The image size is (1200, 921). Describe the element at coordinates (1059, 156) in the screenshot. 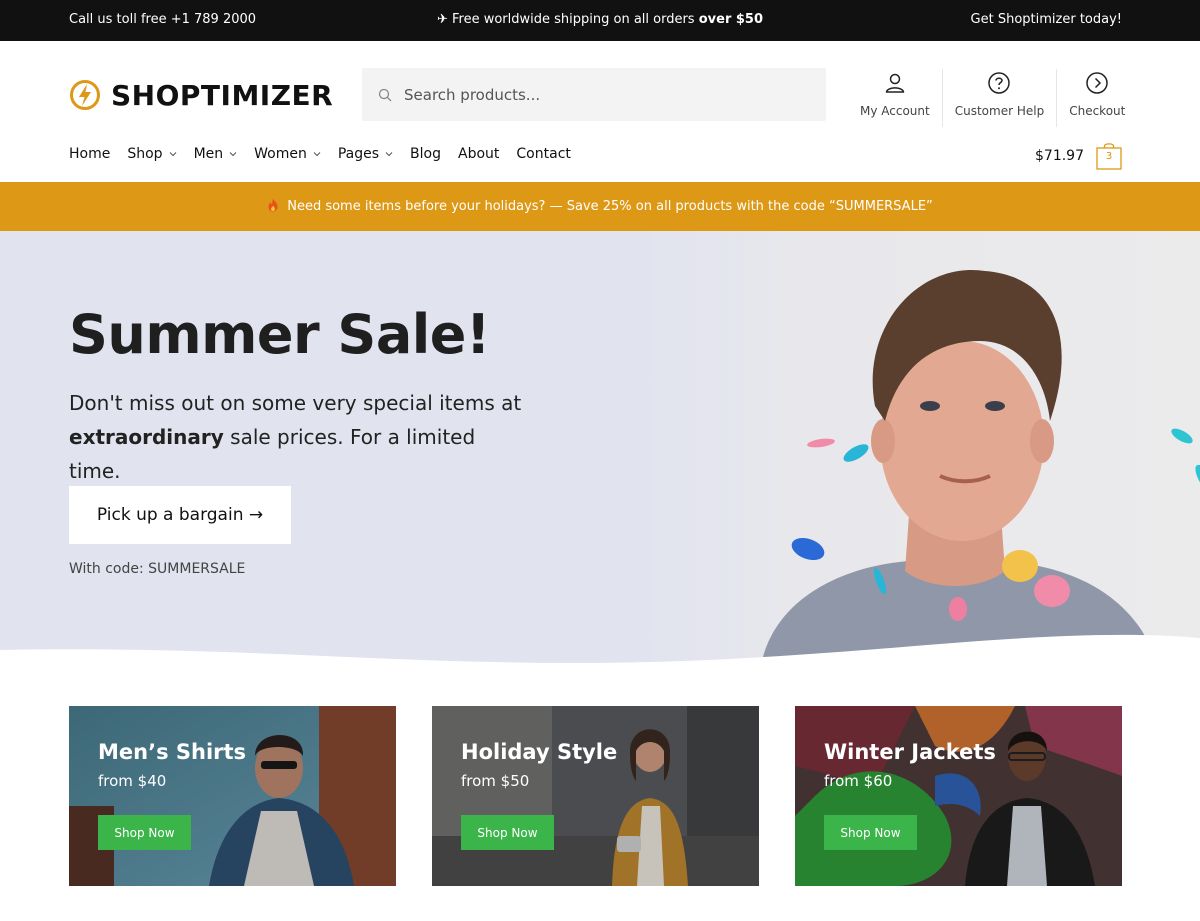

I see `cart-total: $71.97` at that location.